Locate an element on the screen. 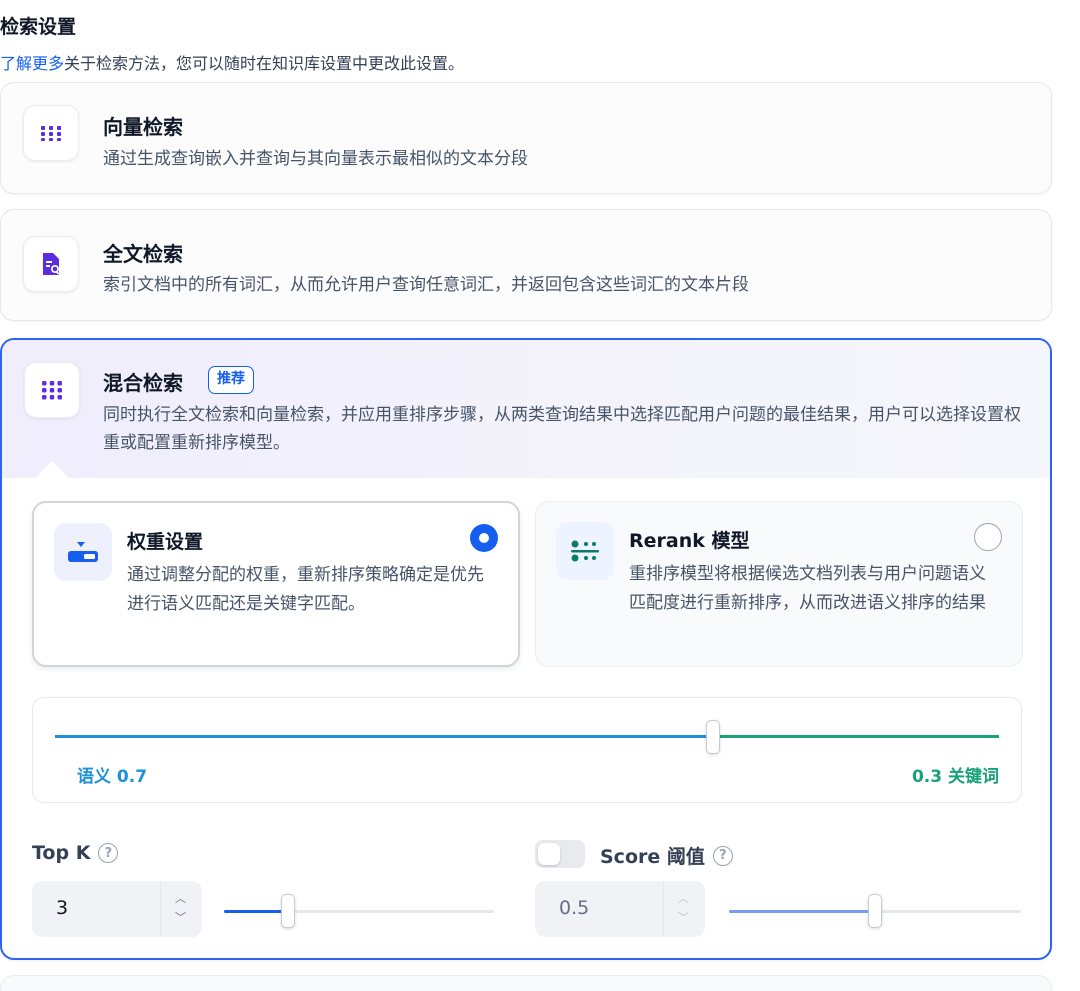  top-k-value: 3 is located at coordinates (62, 908).